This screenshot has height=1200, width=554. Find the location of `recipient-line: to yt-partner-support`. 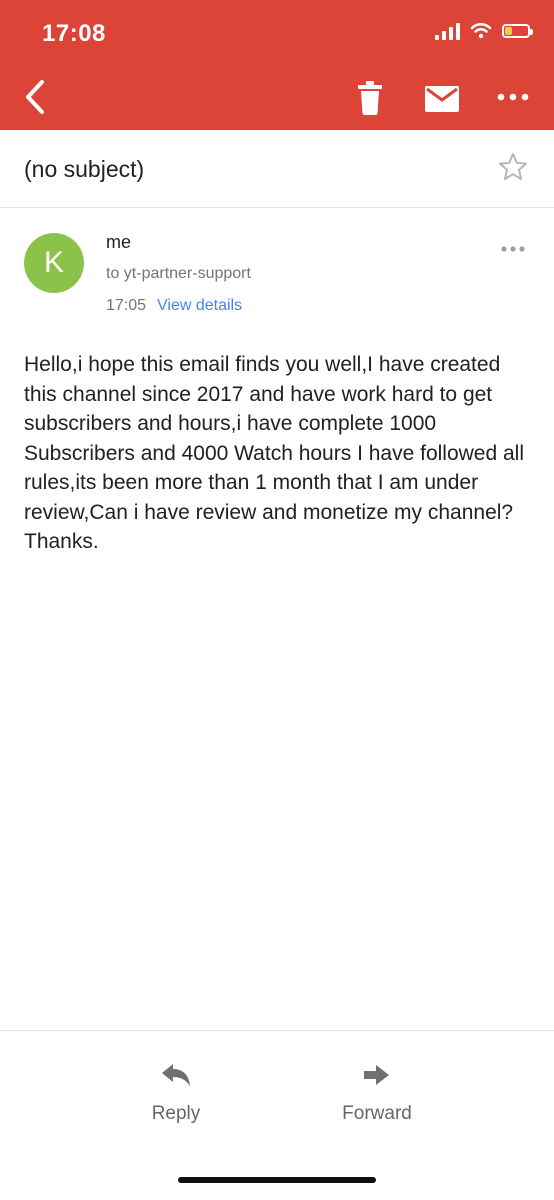

recipient-line: to yt-partner-support is located at coordinates (178, 273).